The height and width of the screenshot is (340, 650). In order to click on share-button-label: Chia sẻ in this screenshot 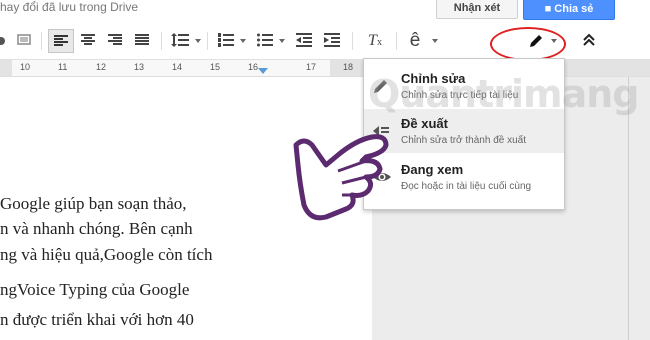, I will do `click(574, 9)`.